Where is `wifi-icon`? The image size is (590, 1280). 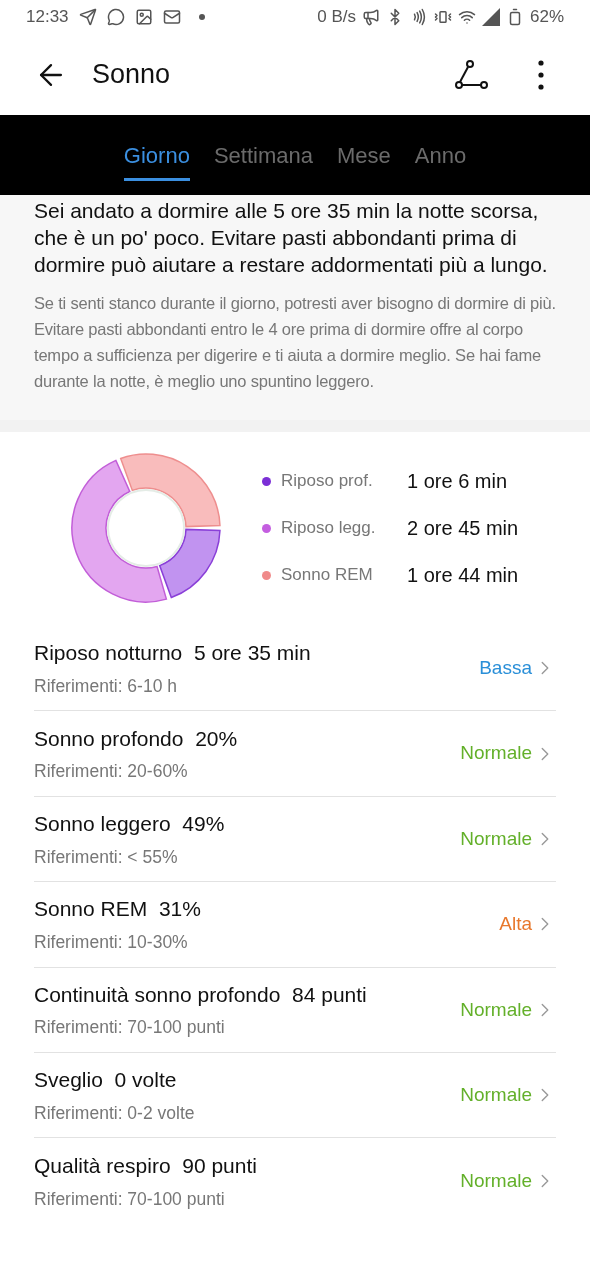 wifi-icon is located at coordinates (466, 17).